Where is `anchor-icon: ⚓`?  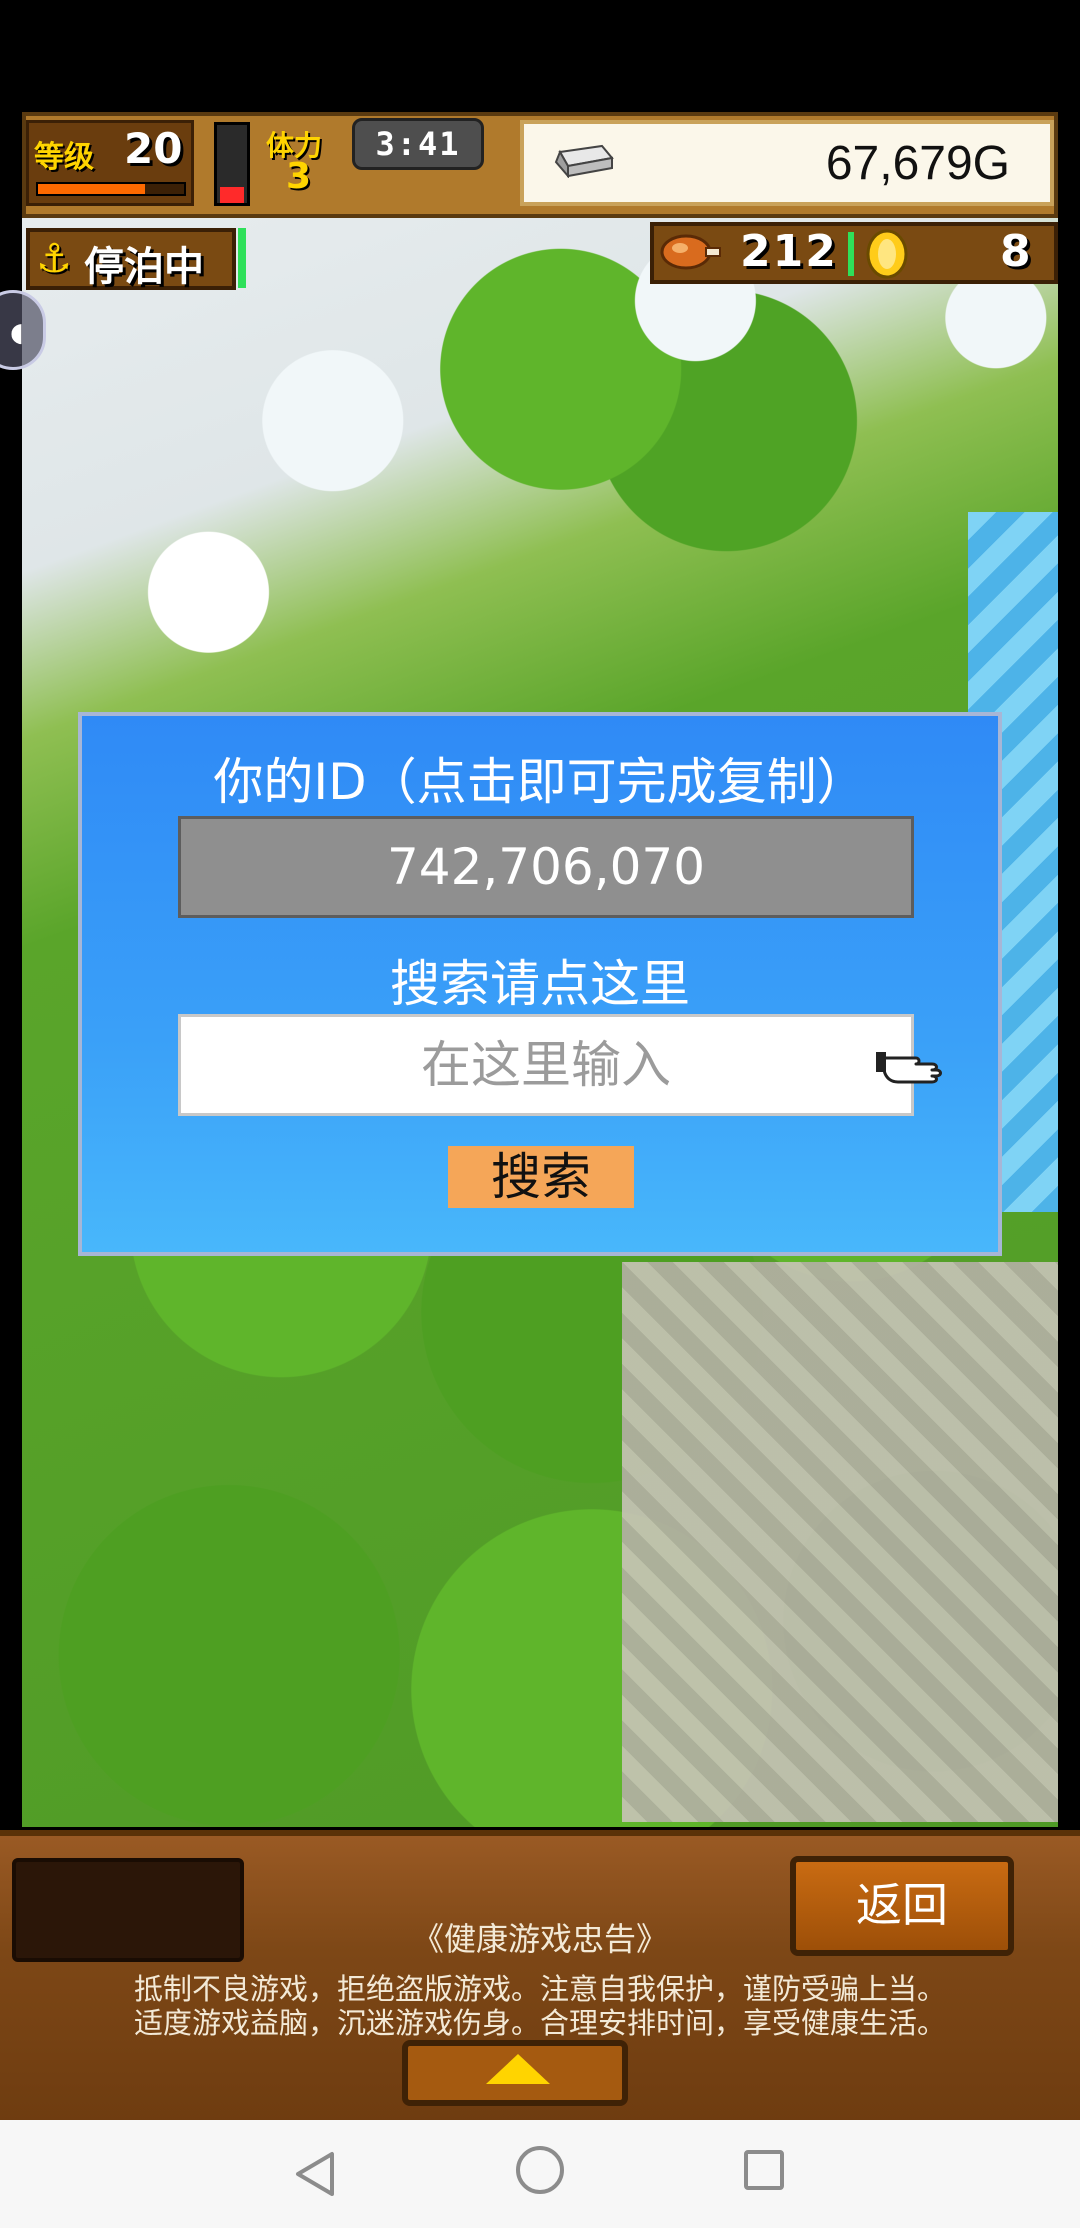
anchor-icon: ⚓ is located at coordinates (54, 259).